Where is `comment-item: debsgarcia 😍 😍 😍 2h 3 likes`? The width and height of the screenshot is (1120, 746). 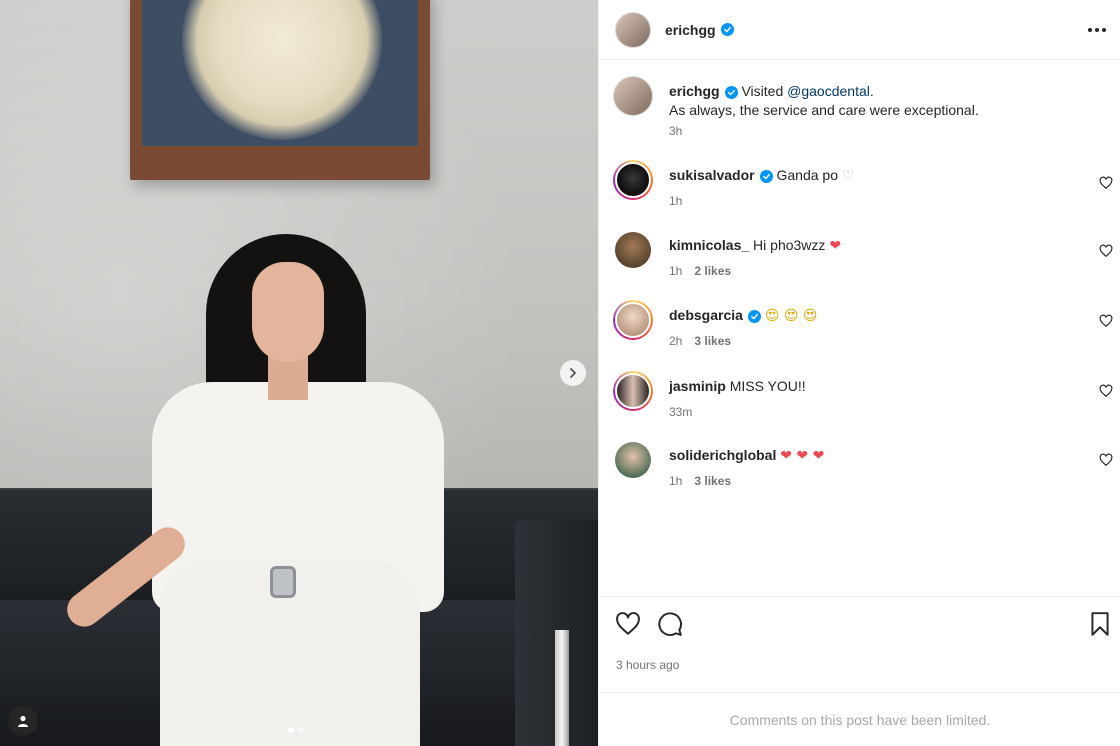
comment-item: debsgarcia 😍 😍 😍 2h 3 likes is located at coordinates (859, 330).